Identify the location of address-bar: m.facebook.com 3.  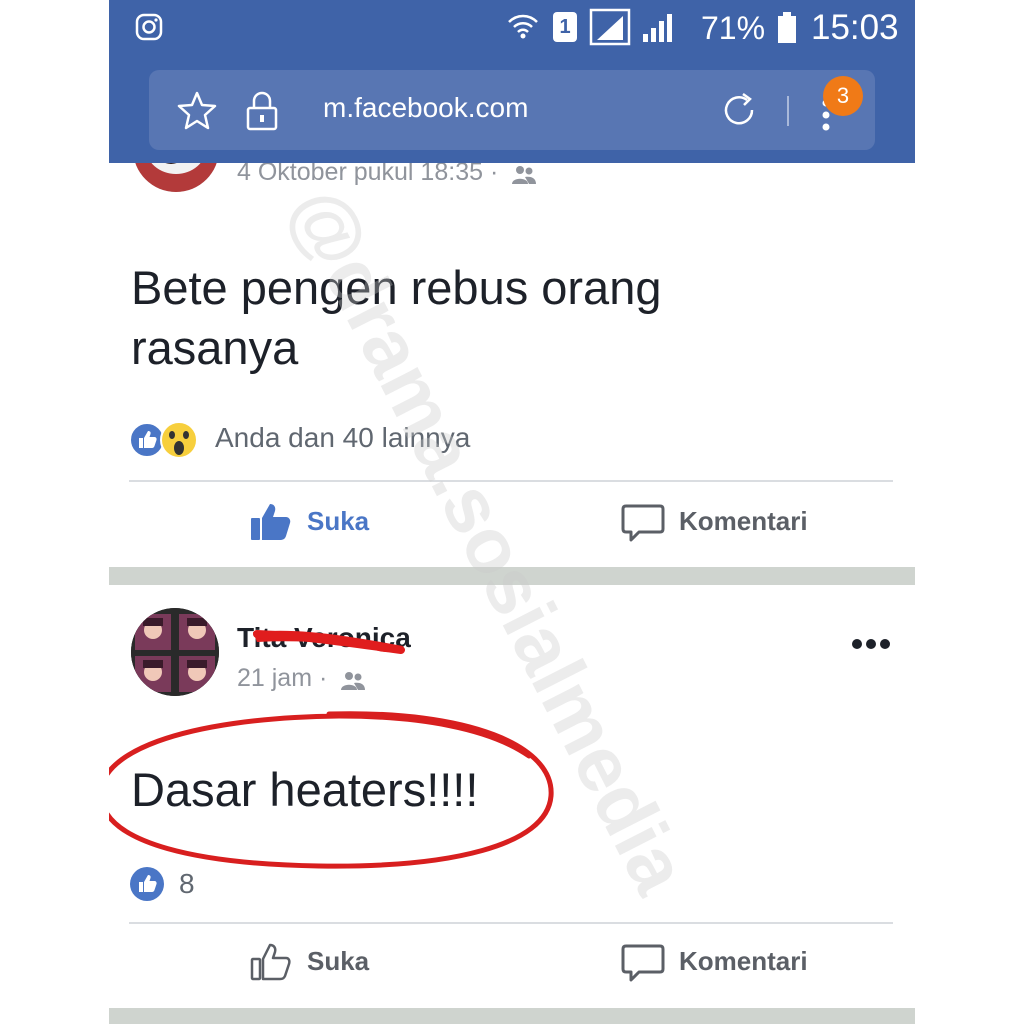
(512, 110).